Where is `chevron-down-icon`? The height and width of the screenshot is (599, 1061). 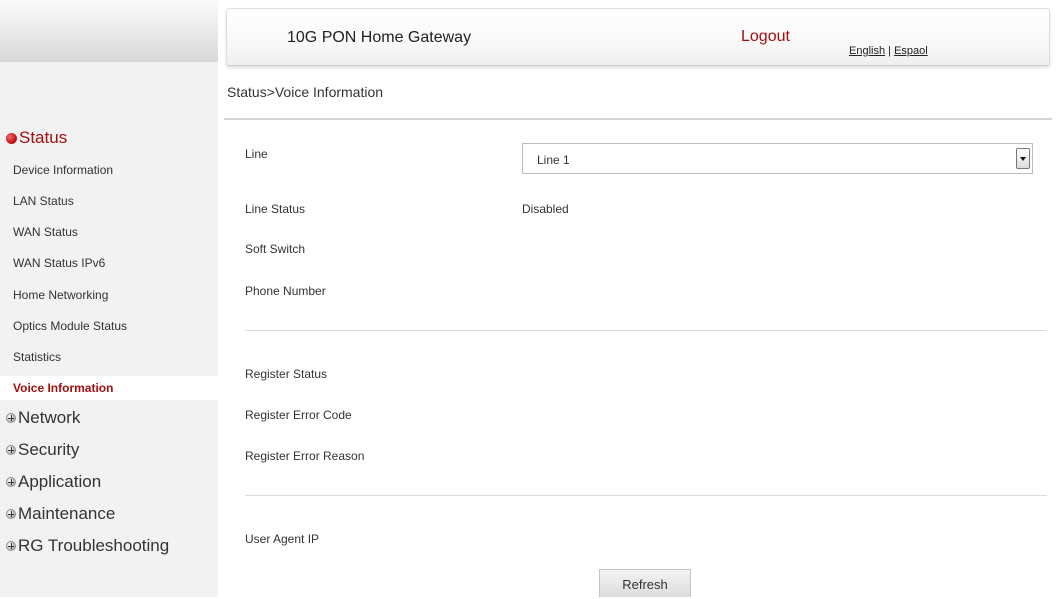 chevron-down-icon is located at coordinates (1023, 158).